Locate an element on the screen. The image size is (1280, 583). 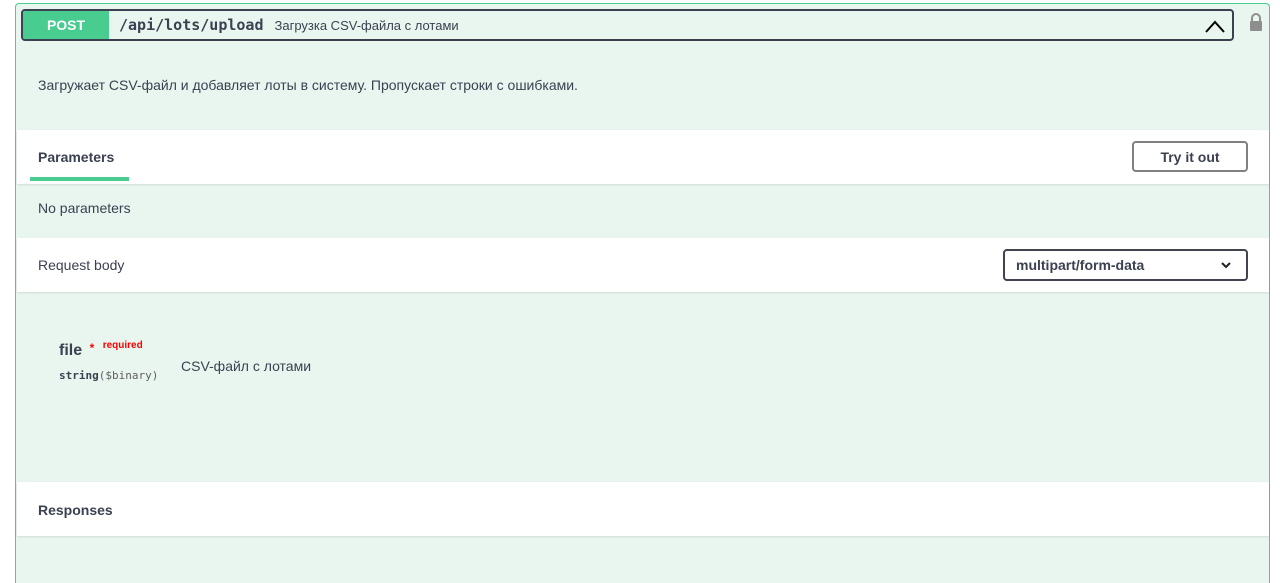
param-type-name: string is located at coordinates (79, 375).